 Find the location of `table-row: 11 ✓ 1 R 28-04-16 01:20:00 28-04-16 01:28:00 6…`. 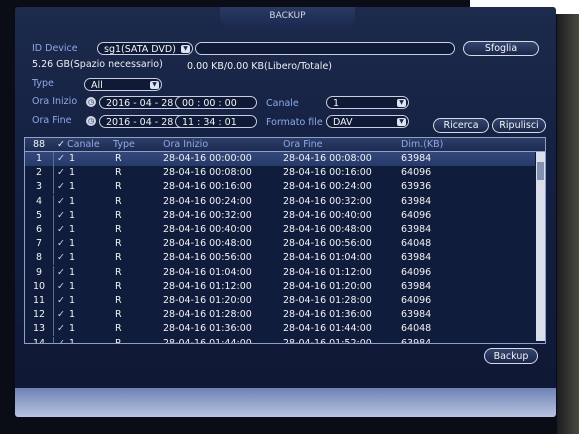

table-row: 11 ✓ 1 R 28-04-16 01:20:00 28-04-16 01:28:00 6… is located at coordinates (280, 301).